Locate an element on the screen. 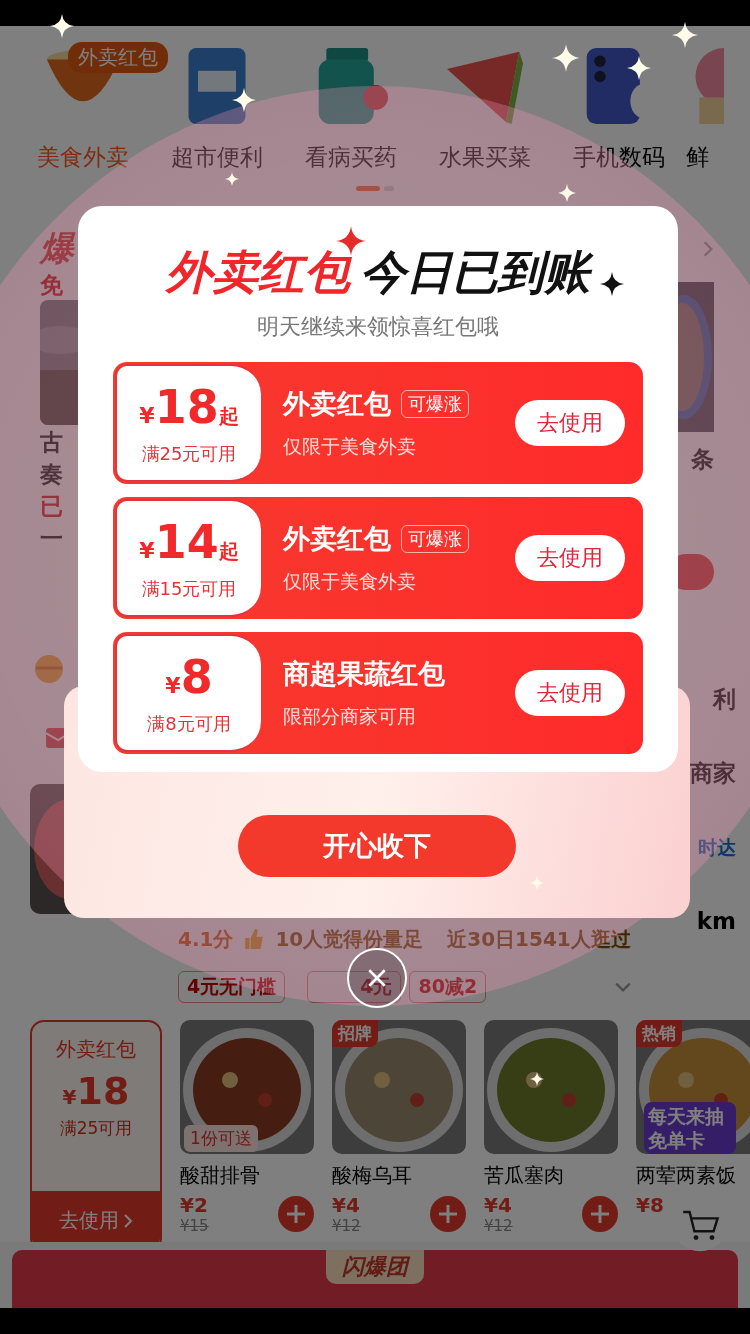  store-text: 免 is located at coordinates (52, 285).